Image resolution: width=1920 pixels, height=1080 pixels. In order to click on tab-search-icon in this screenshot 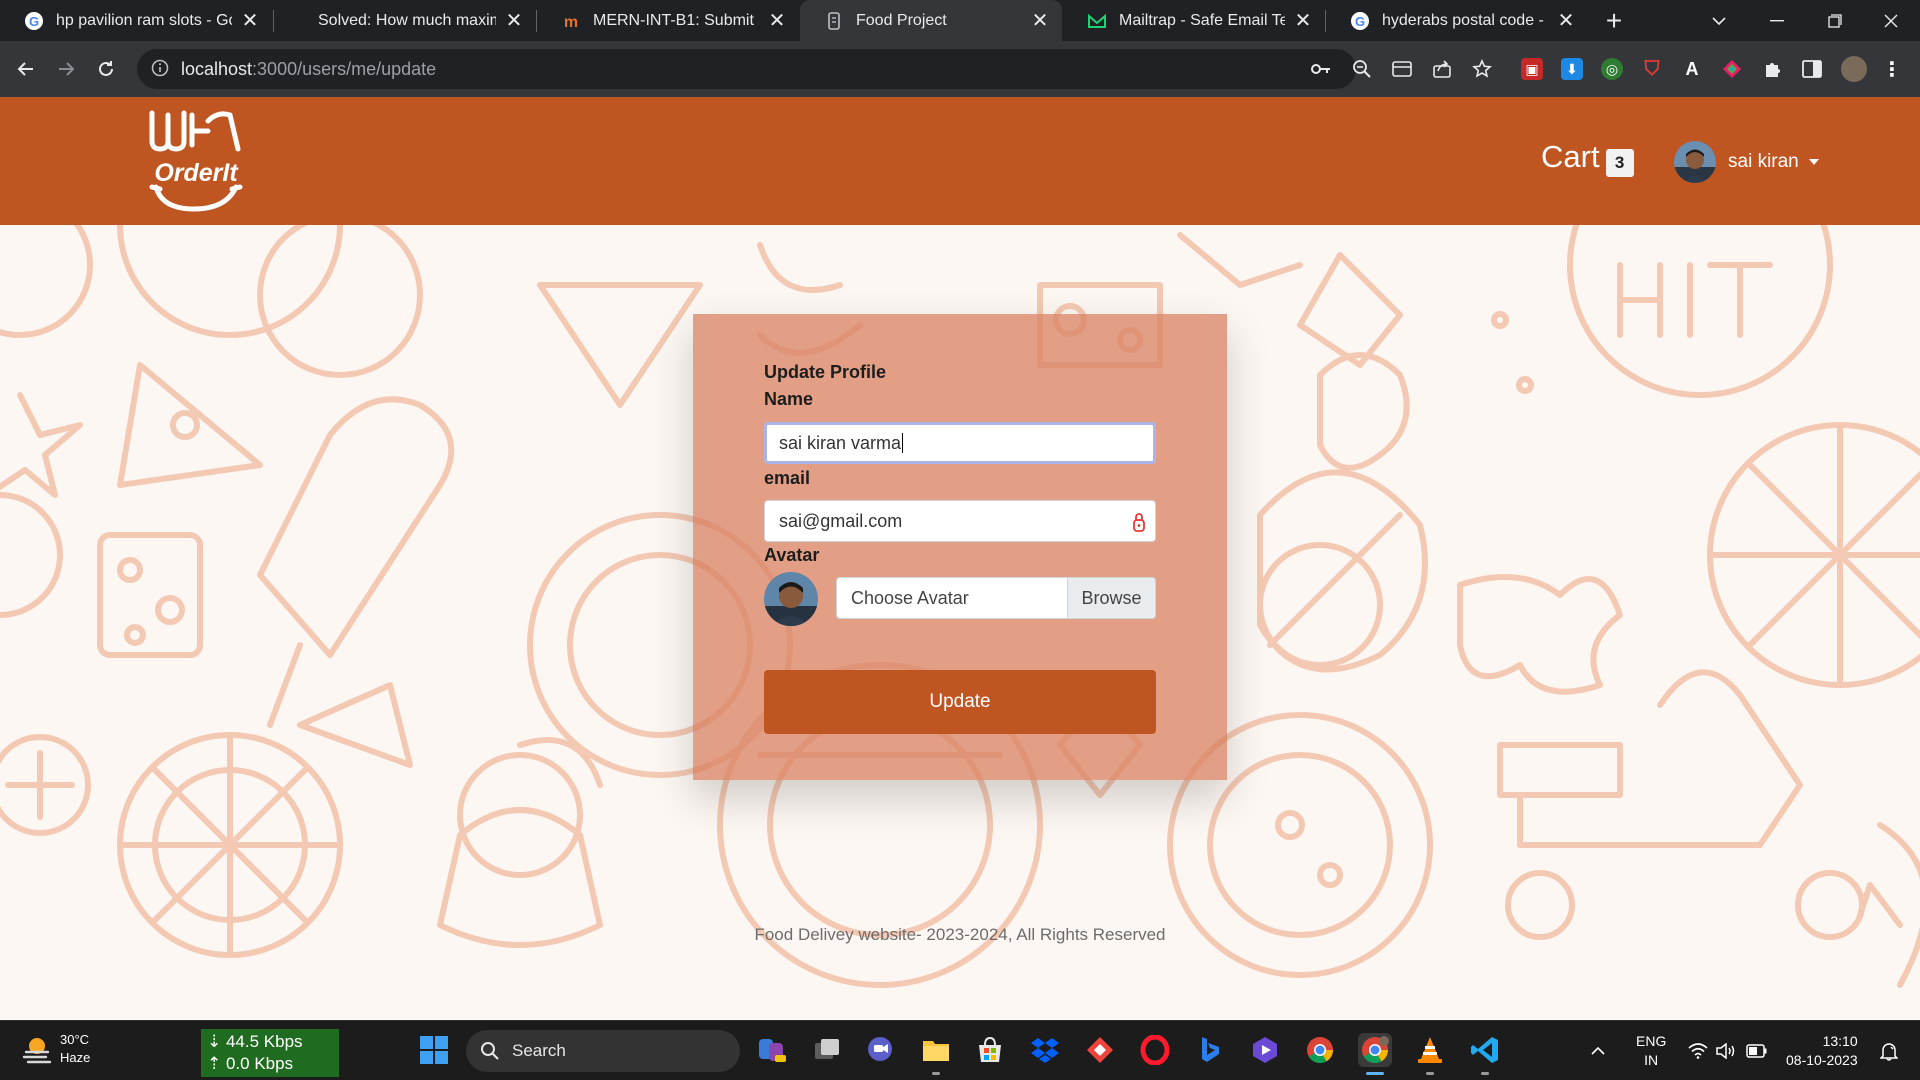, I will do `click(1719, 20)`.